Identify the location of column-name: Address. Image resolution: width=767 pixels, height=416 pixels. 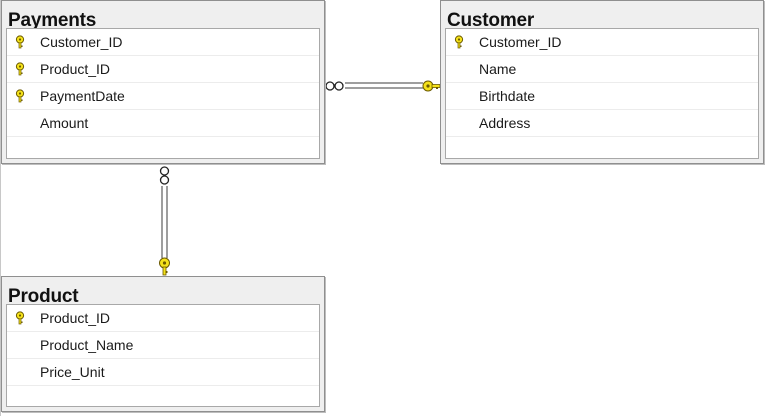
(505, 123).